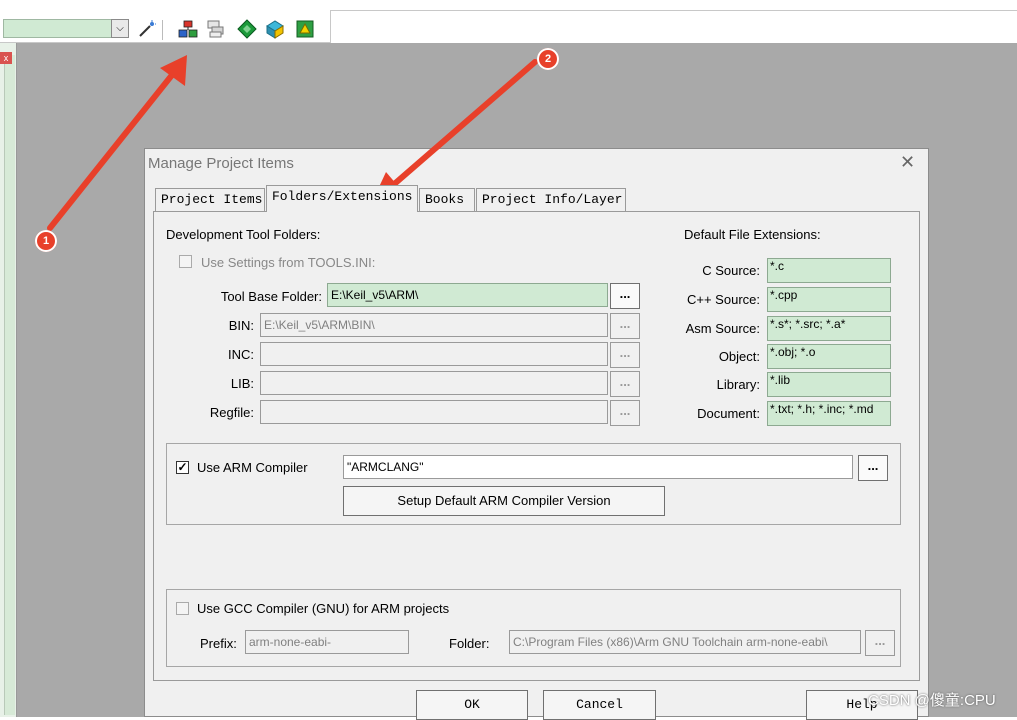  Describe the element at coordinates (932, 700) in the screenshot. I see `watermark: CSDN @傻童:CPU` at that location.